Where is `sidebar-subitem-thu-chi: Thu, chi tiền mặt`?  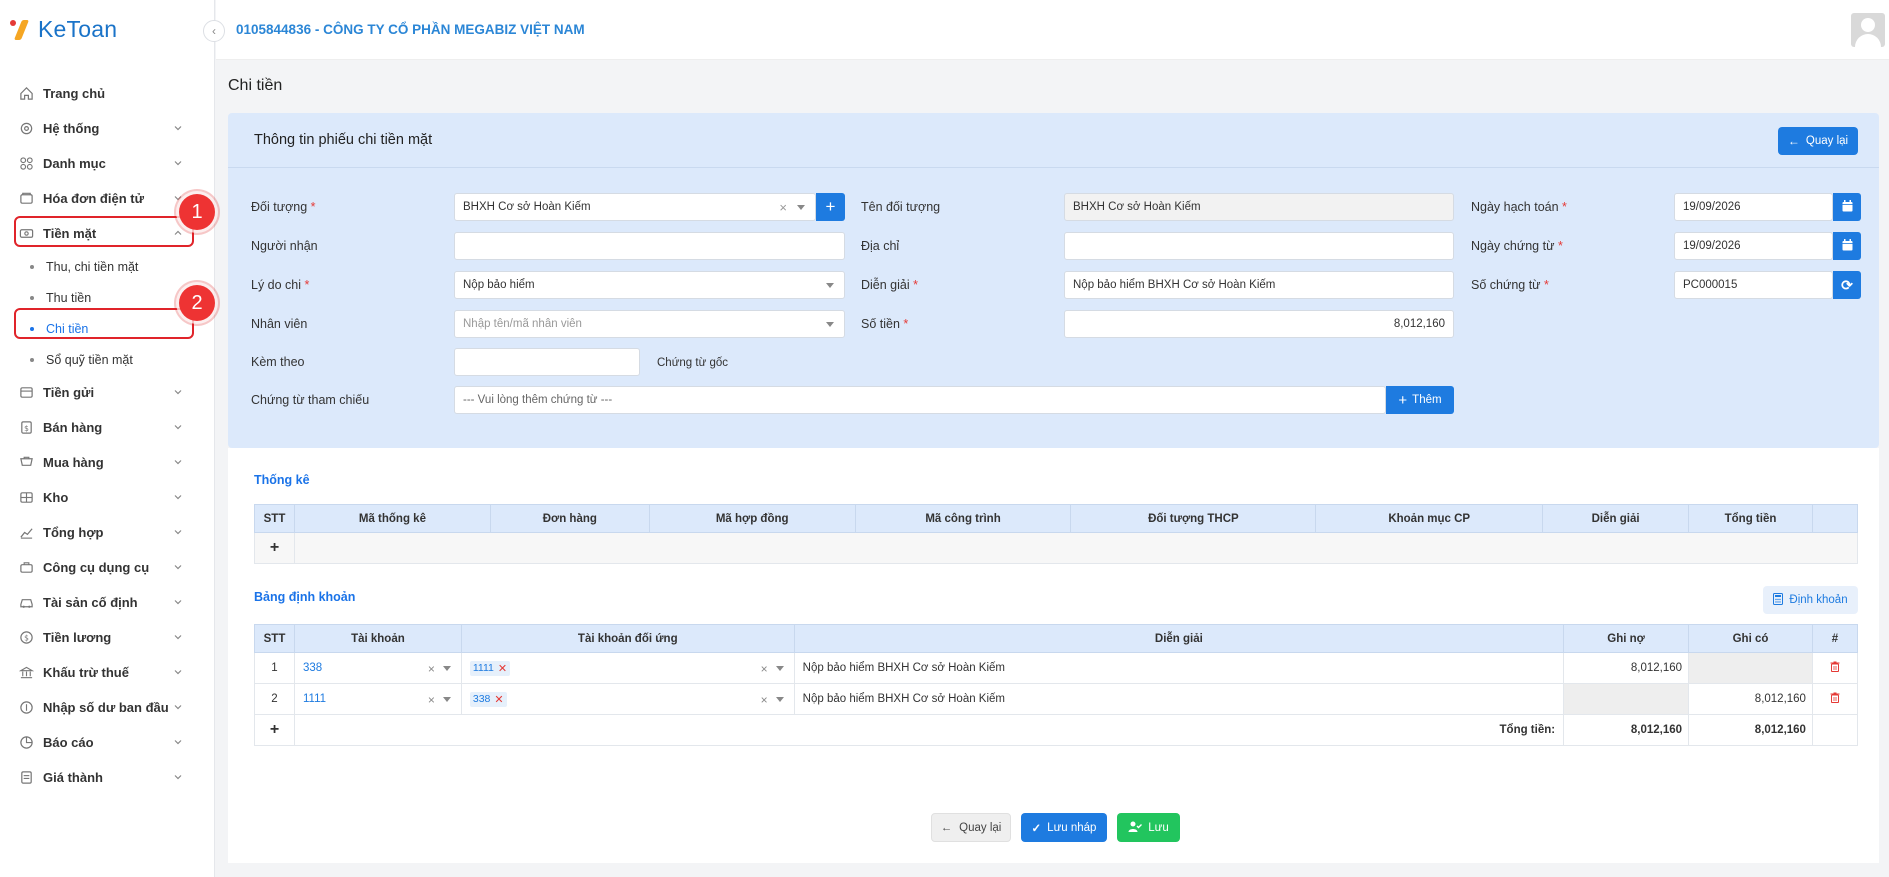
sidebar-subitem-thu-chi: Thu, chi tiền mặt is located at coordinates (107, 266).